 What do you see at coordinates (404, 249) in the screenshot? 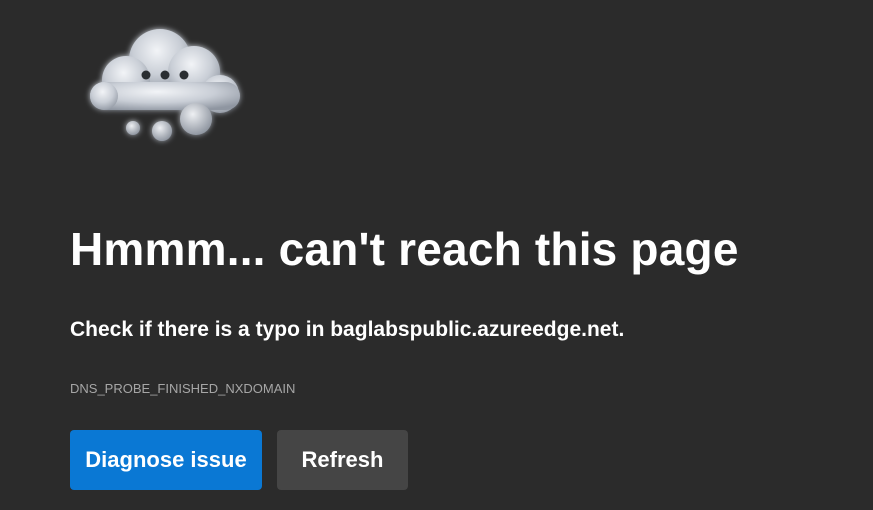
I see `page-title: Hmmm... can't reach this page` at bounding box center [404, 249].